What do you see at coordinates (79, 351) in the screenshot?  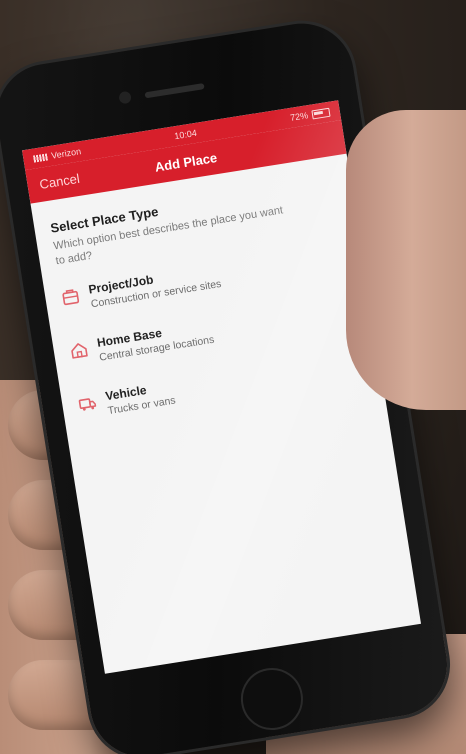 I see `home-icon` at bounding box center [79, 351].